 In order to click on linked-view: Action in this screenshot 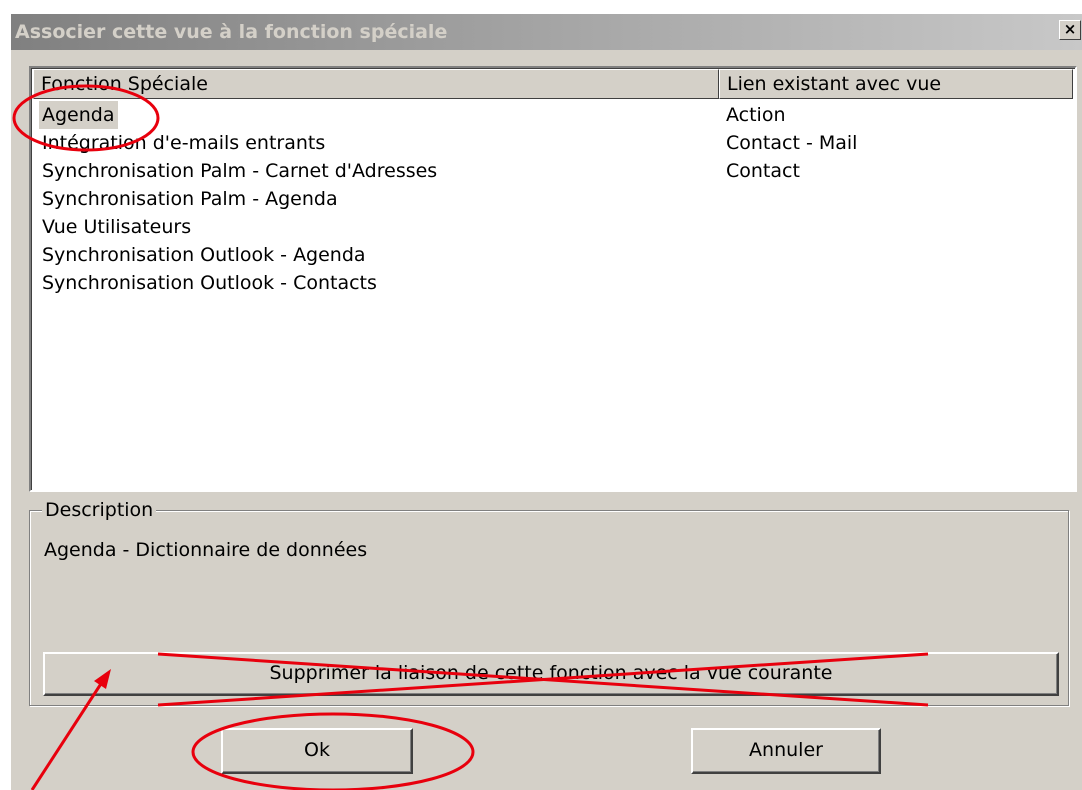, I will do `click(756, 115)`.